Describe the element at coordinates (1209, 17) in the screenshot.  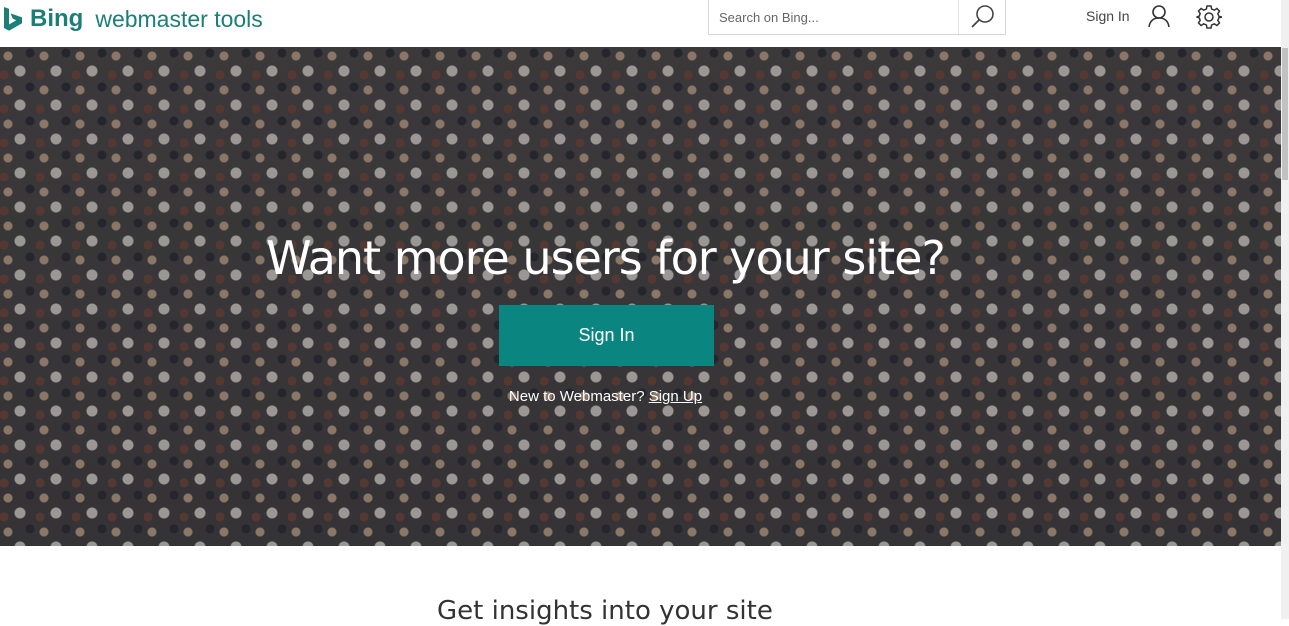
I see `gear-icon` at that location.